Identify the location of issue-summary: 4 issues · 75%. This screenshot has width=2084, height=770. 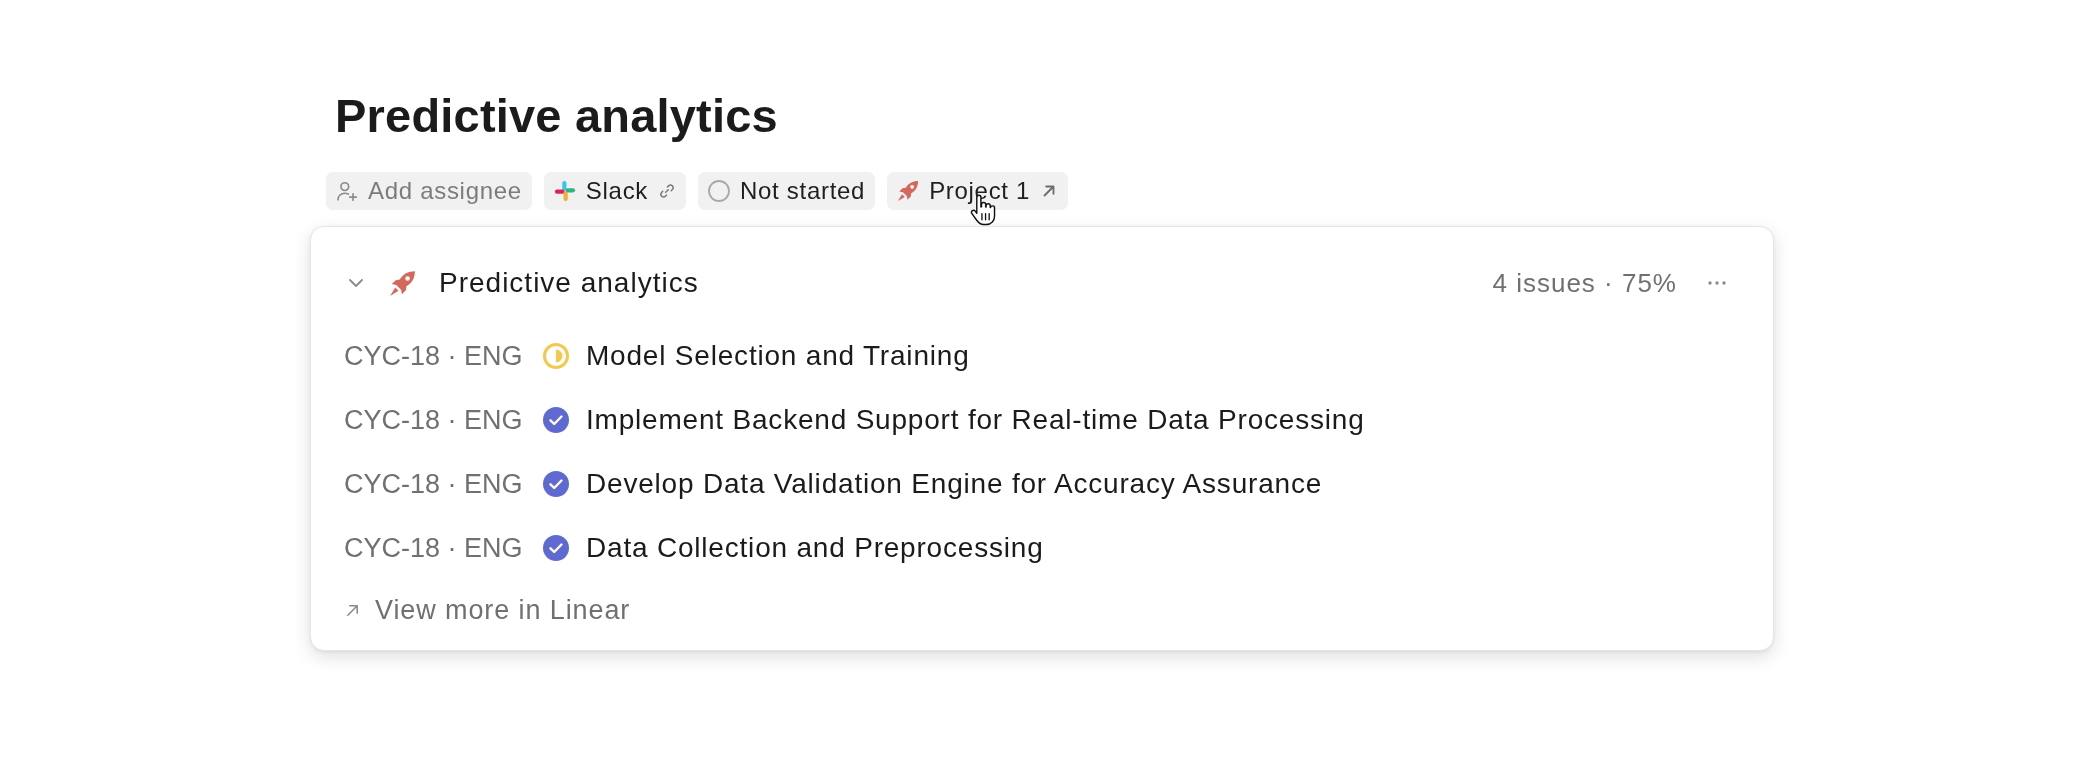
(1584, 283).